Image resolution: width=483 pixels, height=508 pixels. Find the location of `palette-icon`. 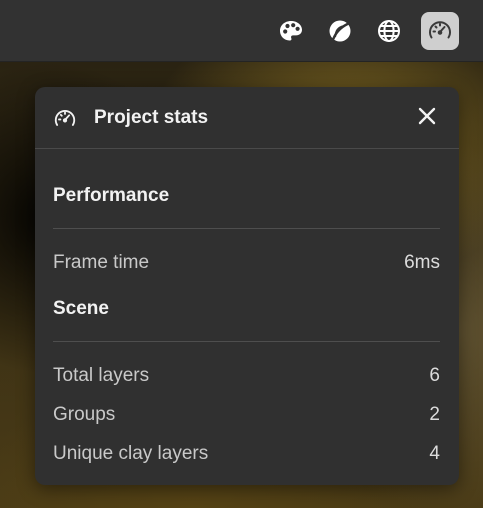

palette-icon is located at coordinates (291, 31).